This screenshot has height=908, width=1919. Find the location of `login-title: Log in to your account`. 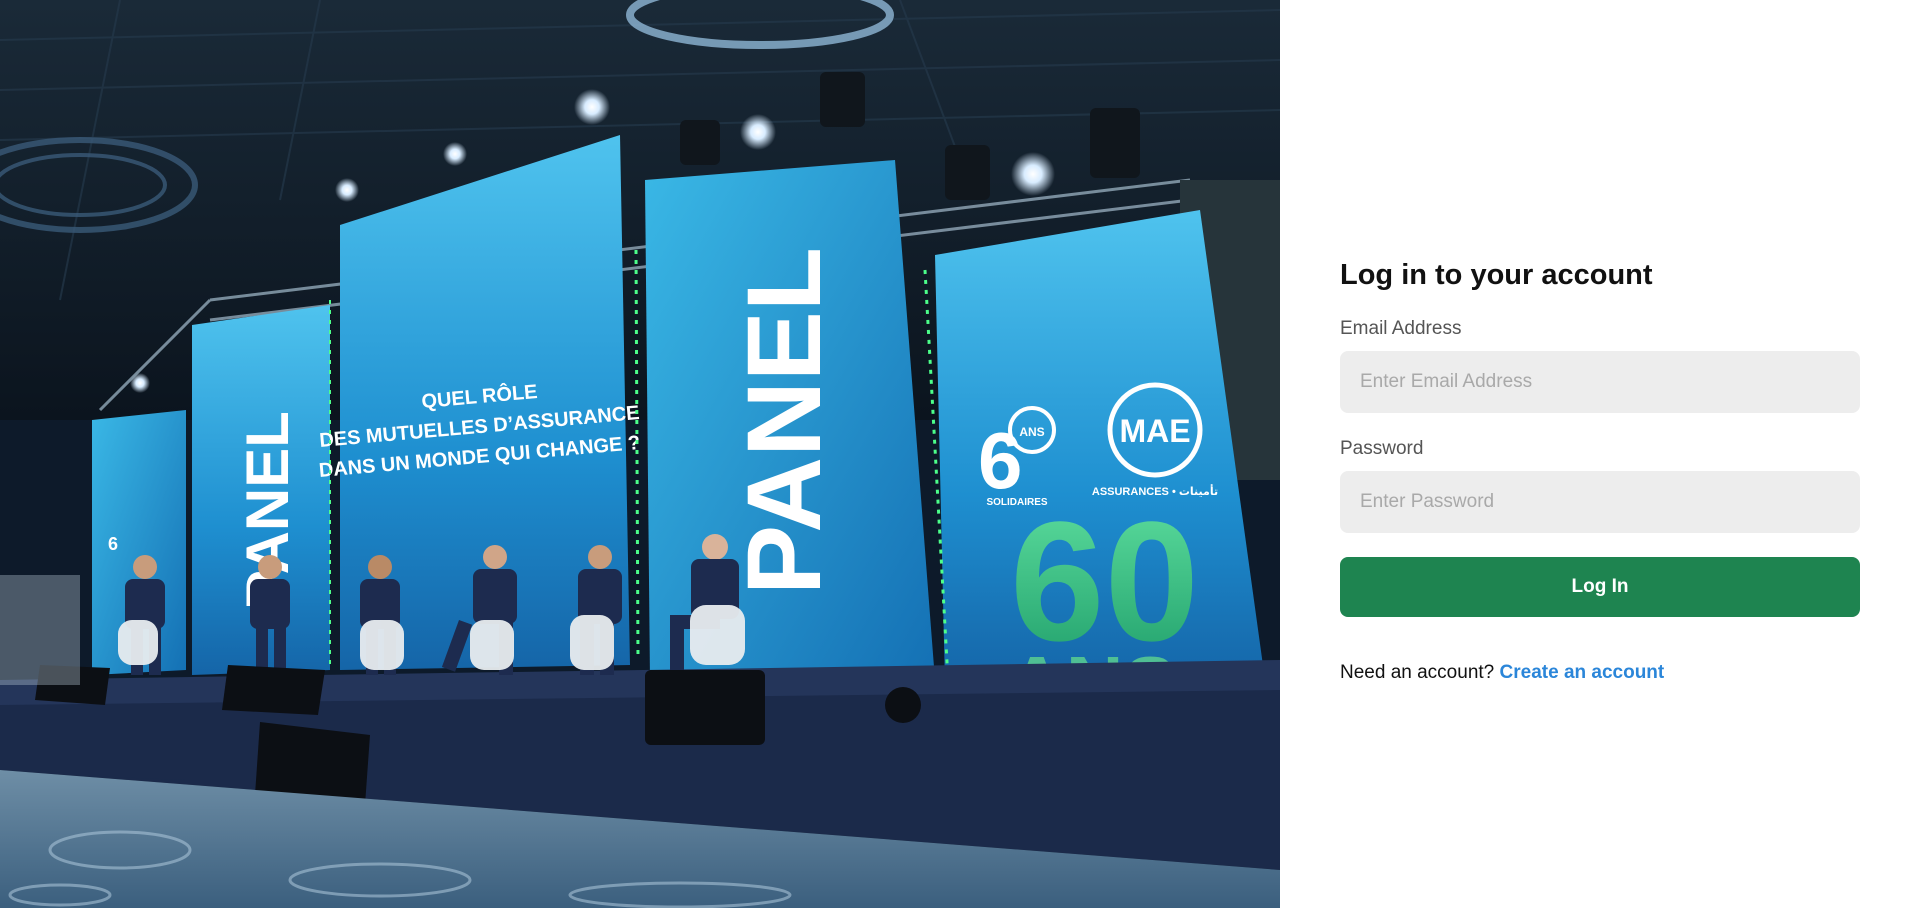

login-title: Log in to your account is located at coordinates (1496, 275).